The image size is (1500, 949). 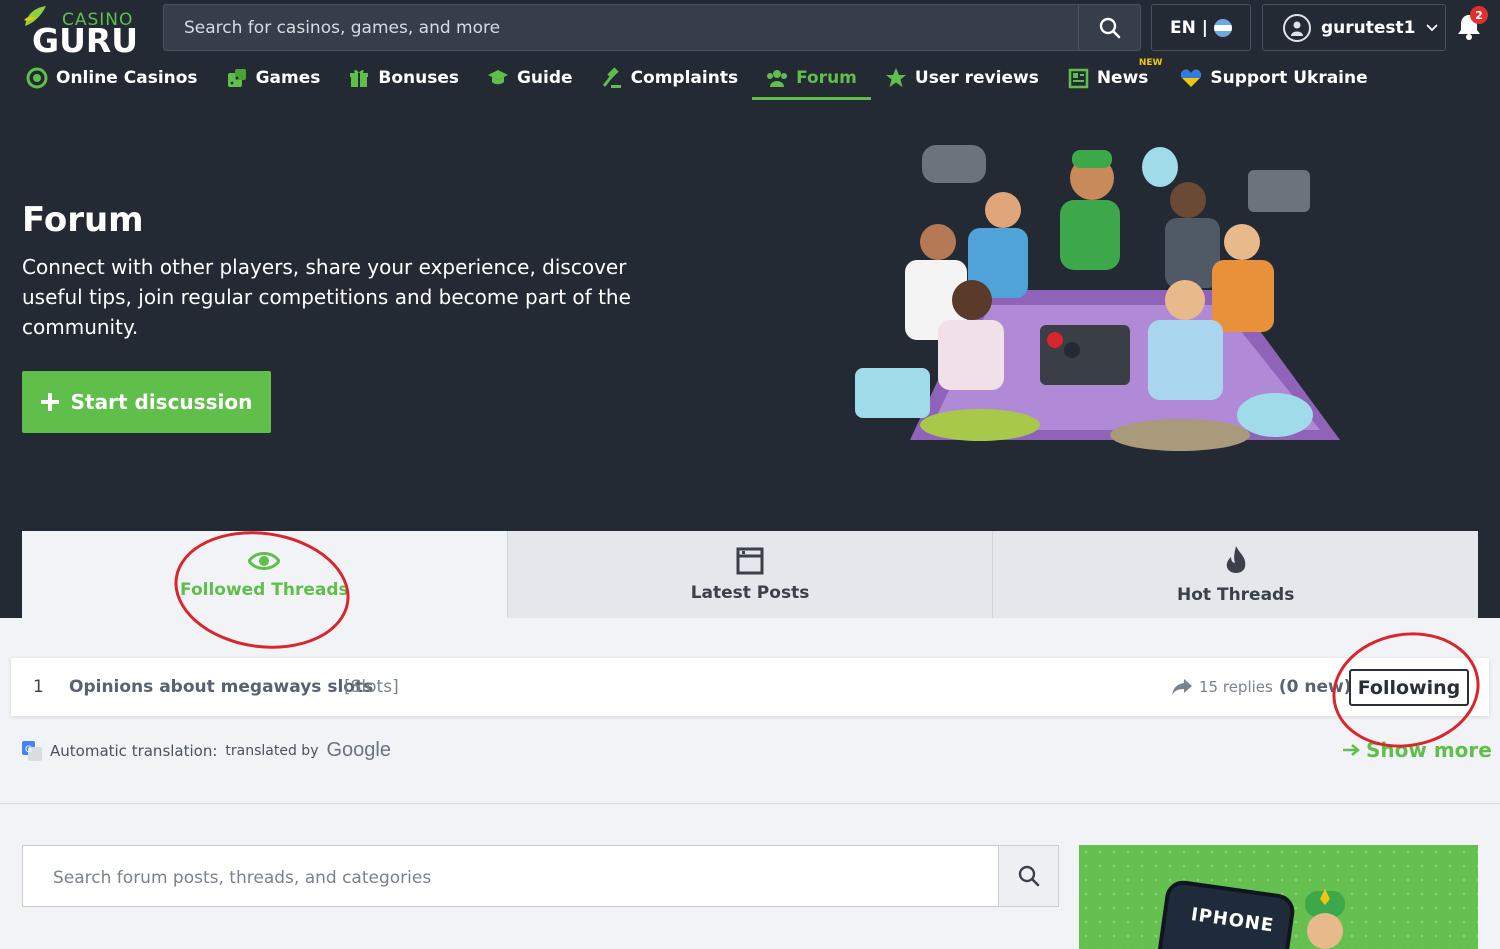 I want to click on google-translate-icon: G, so click(x=32, y=750).